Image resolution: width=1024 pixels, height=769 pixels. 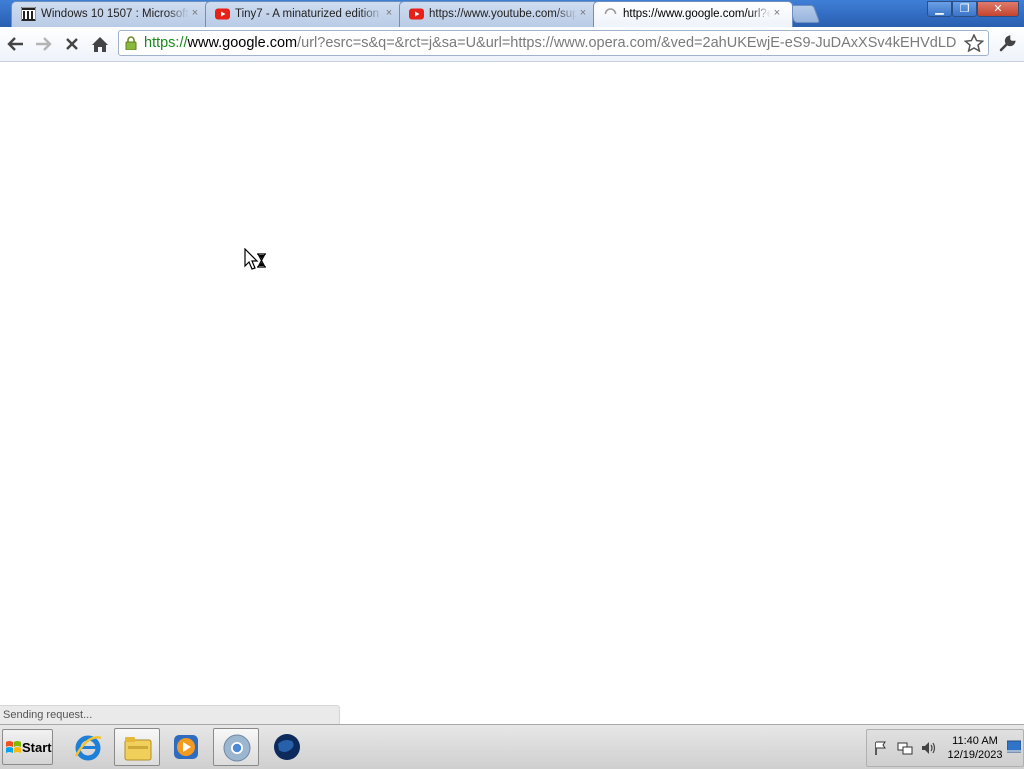 I want to click on system-tray: 11:40 AM 12/19/2023, so click(x=945, y=748).